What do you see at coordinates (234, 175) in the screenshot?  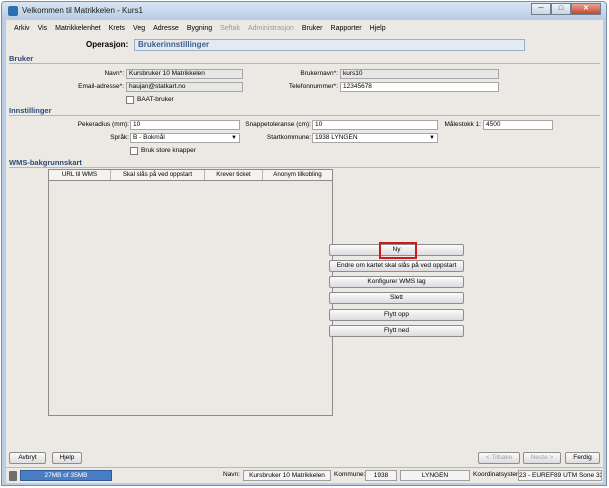 I see `column-header-ticket: Krever ticket` at bounding box center [234, 175].